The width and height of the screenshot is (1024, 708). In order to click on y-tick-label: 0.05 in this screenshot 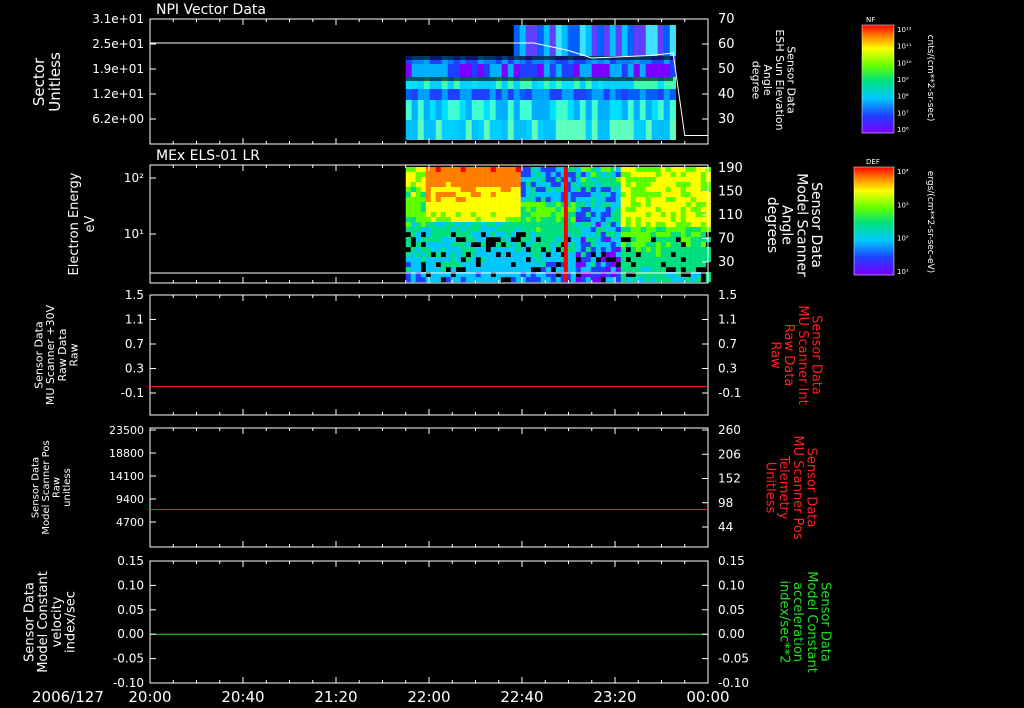, I will do `click(731, 610)`.